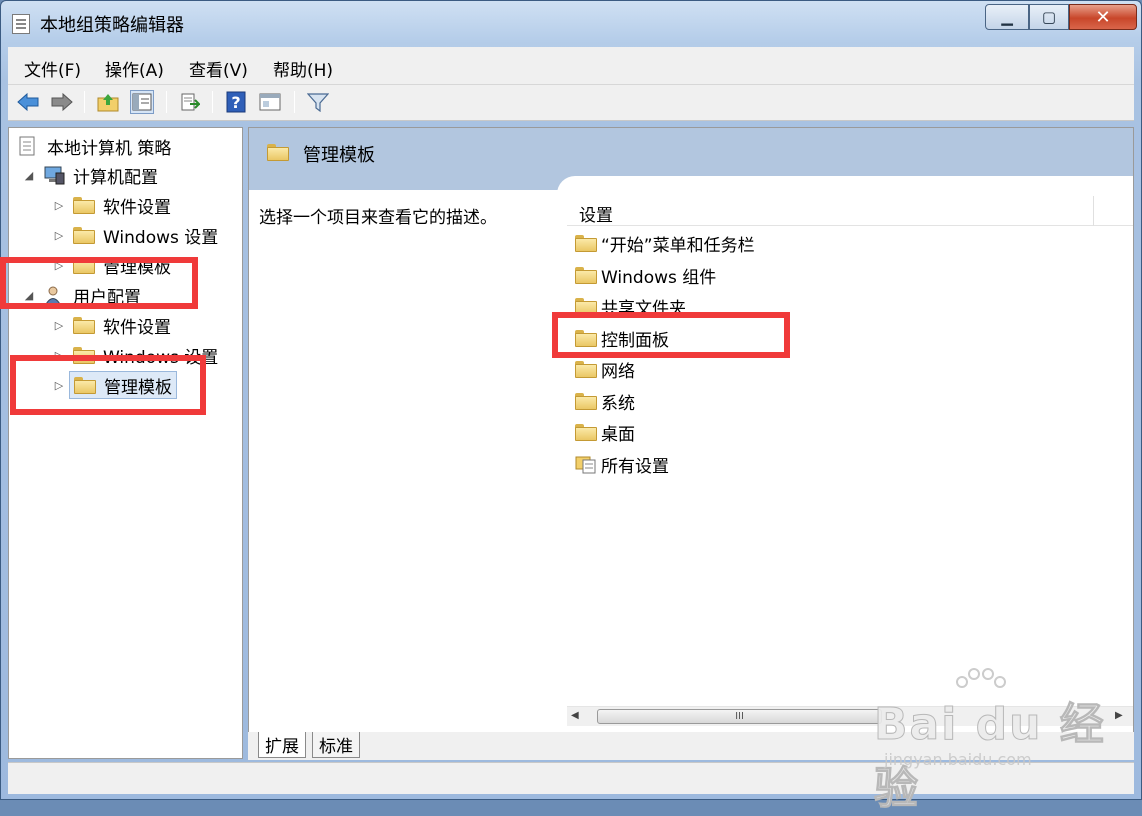 This screenshot has width=1142, height=816. What do you see at coordinates (190, 102) in the screenshot?
I see `export-list-icon` at bounding box center [190, 102].